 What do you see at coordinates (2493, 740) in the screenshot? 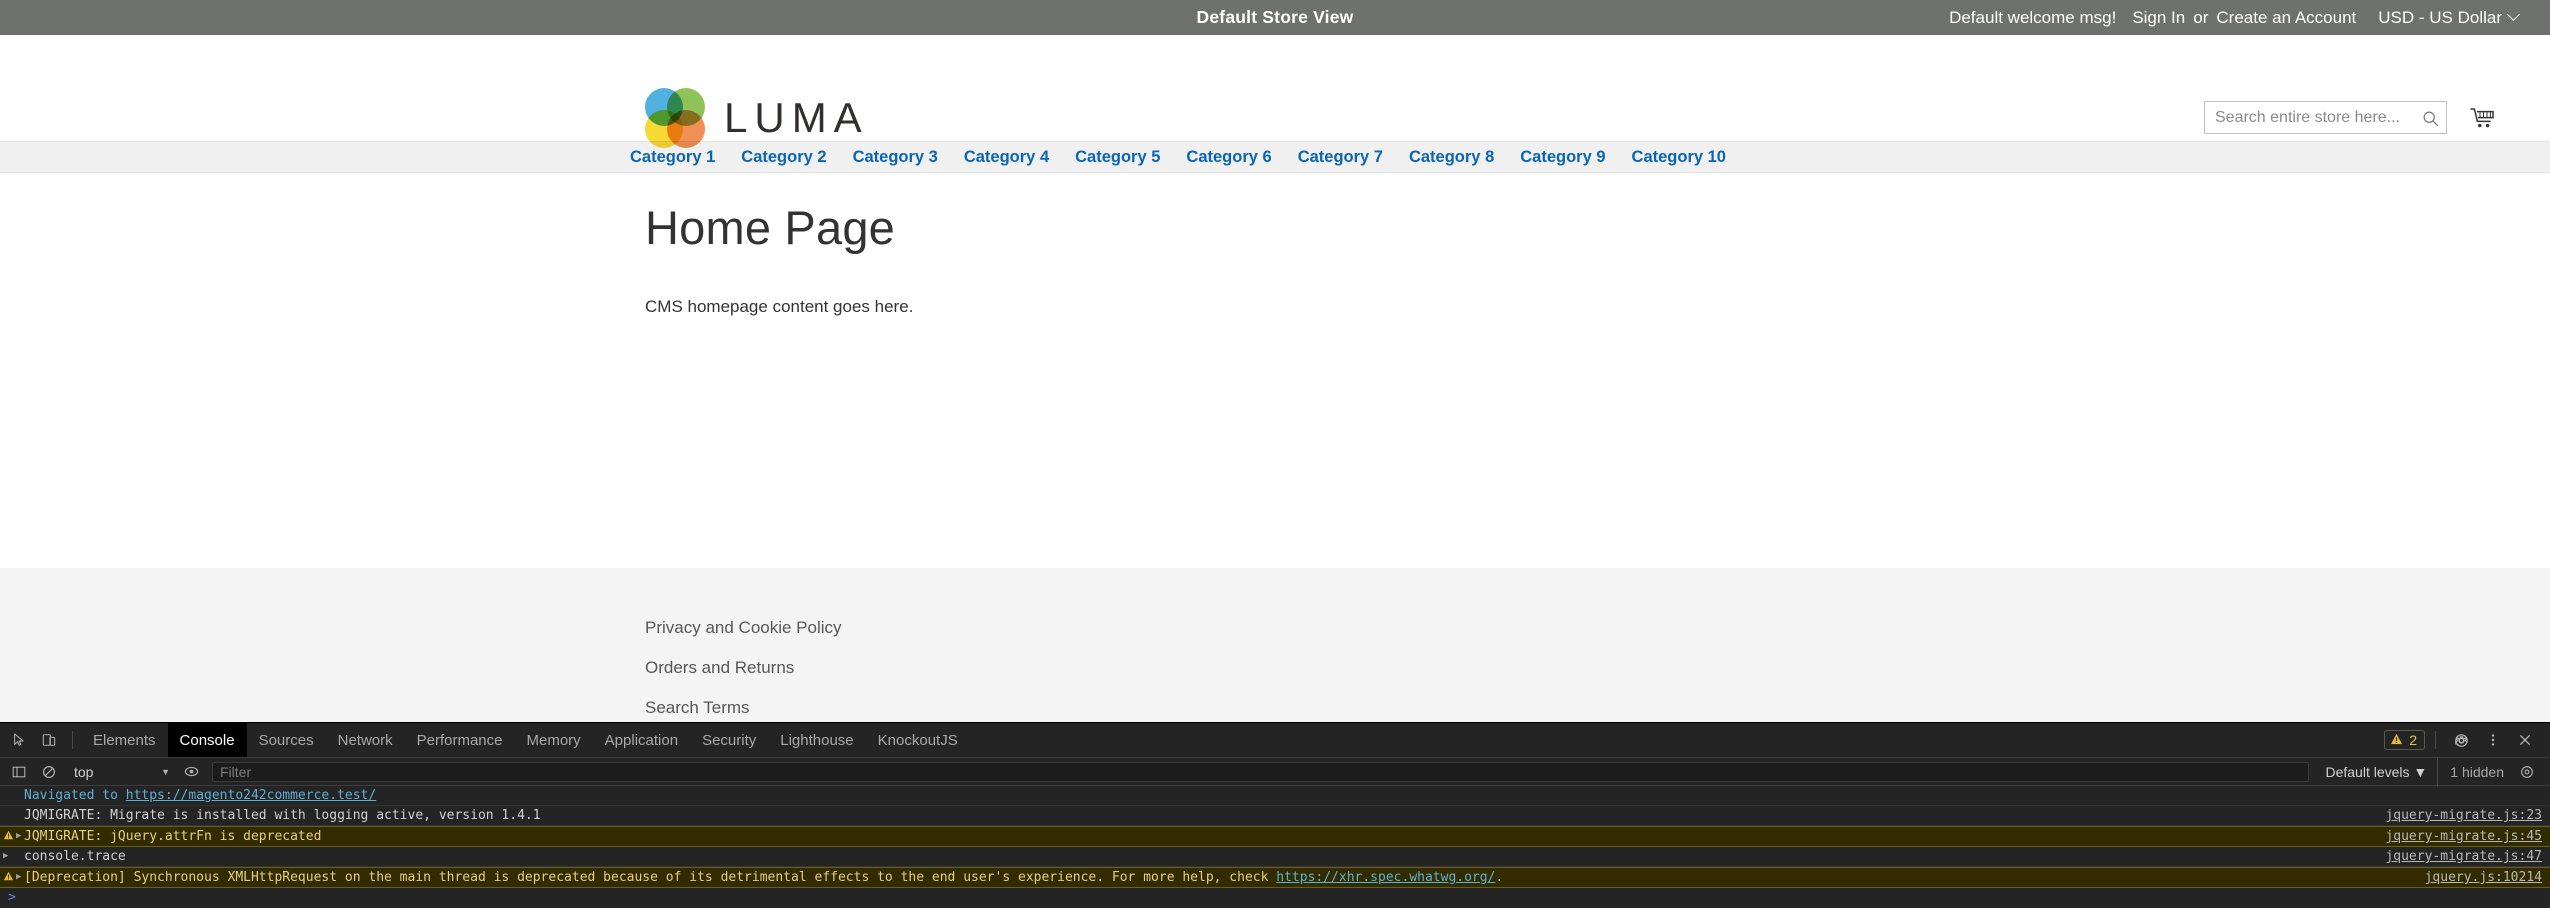
I see `more-vertical-icon` at bounding box center [2493, 740].